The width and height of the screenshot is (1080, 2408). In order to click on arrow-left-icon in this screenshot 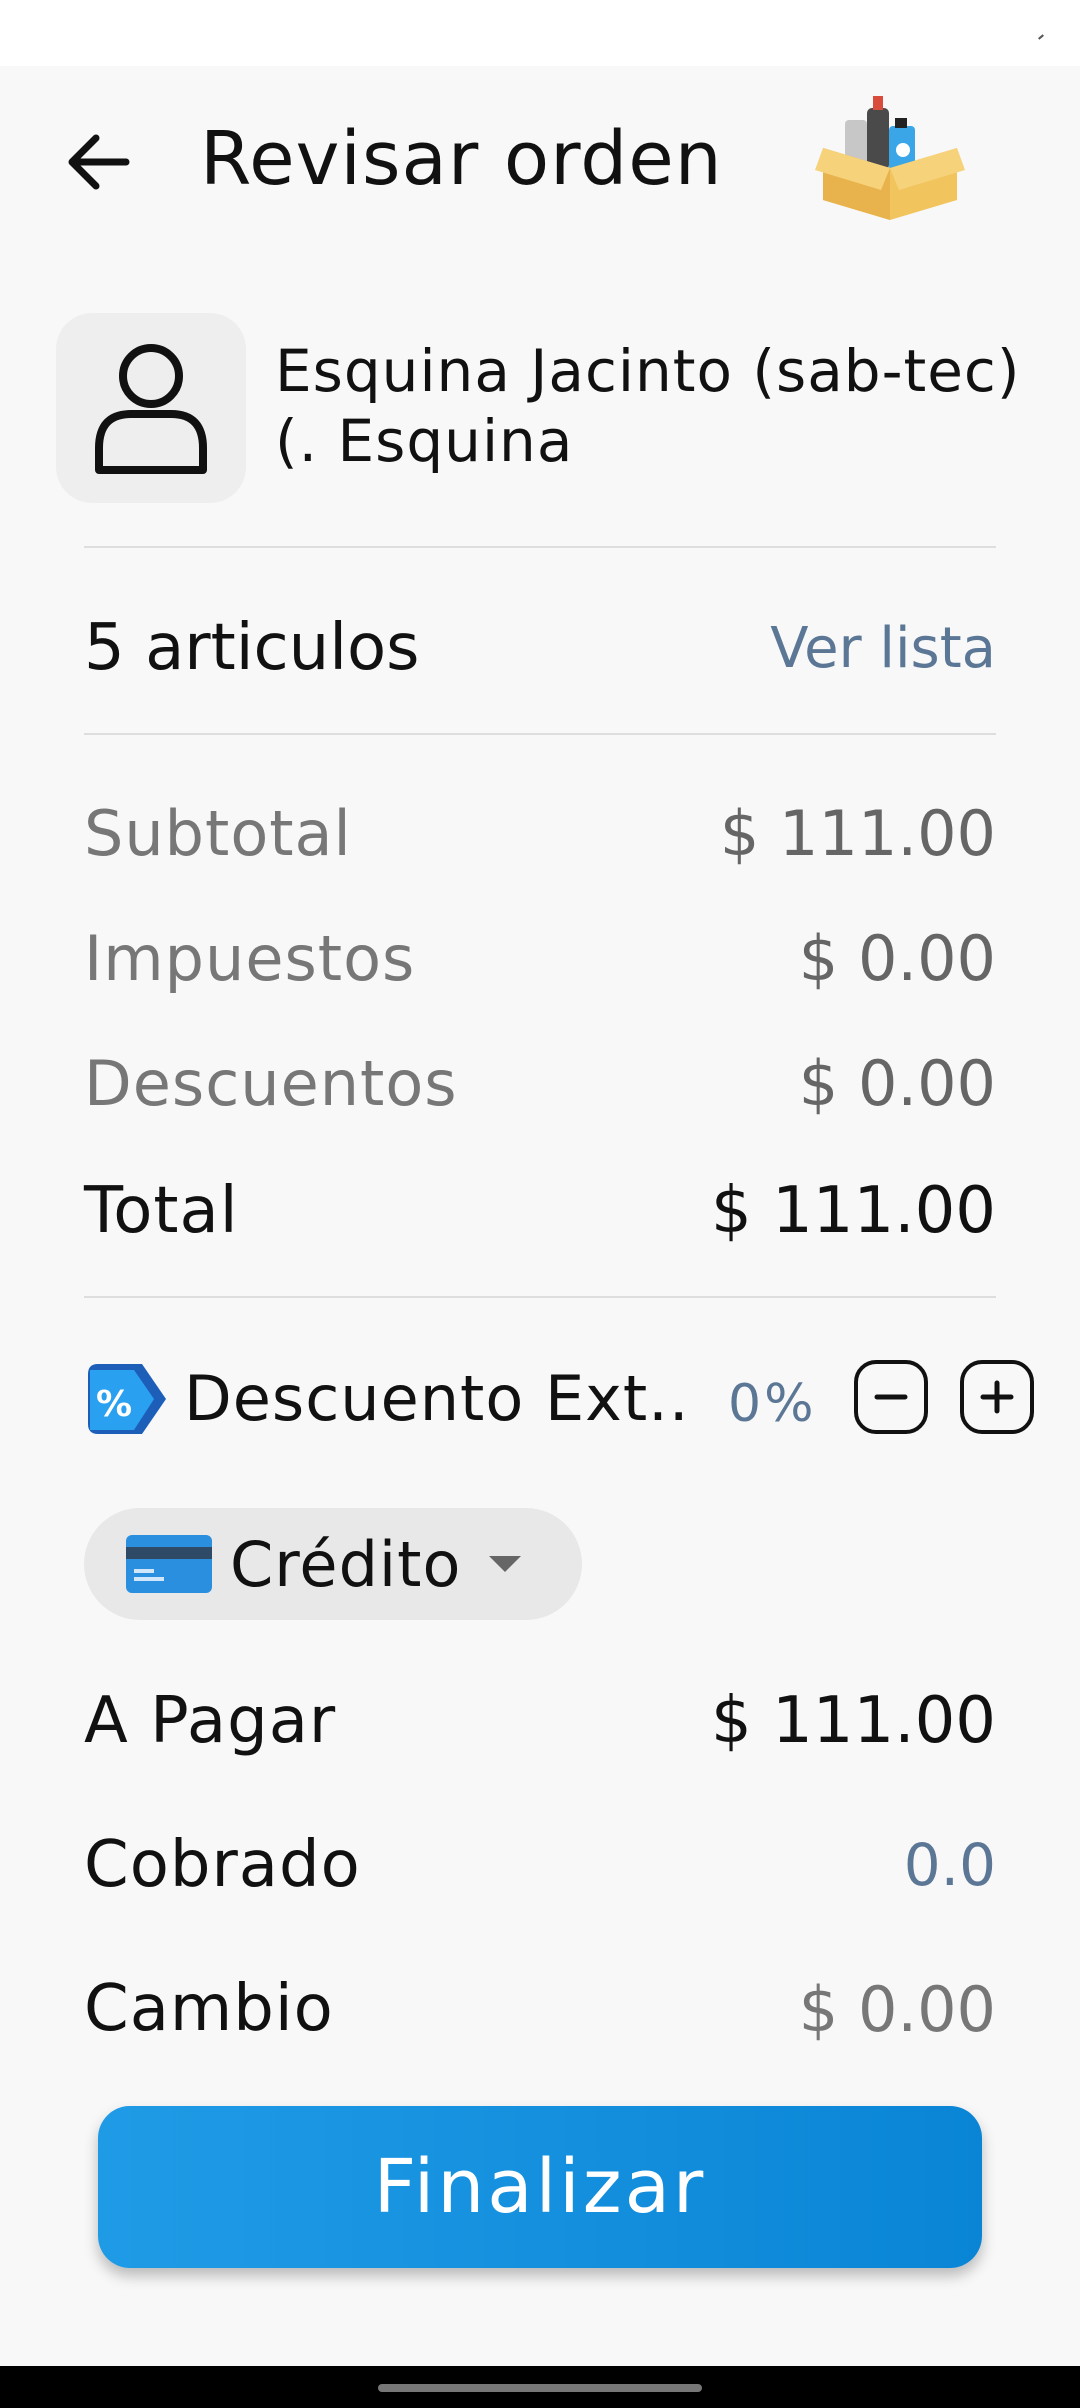, I will do `click(99, 162)`.